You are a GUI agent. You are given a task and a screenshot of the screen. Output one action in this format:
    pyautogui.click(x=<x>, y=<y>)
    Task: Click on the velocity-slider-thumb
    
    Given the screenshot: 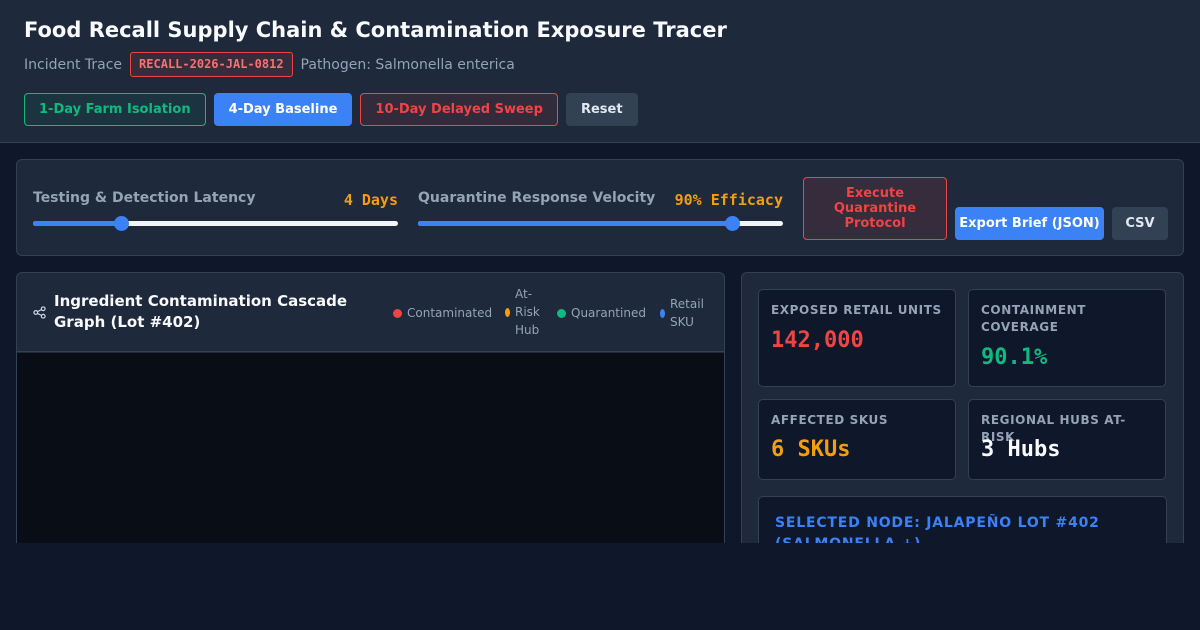 What is the action you would take?
    pyautogui.click(x=732, y=223)
    